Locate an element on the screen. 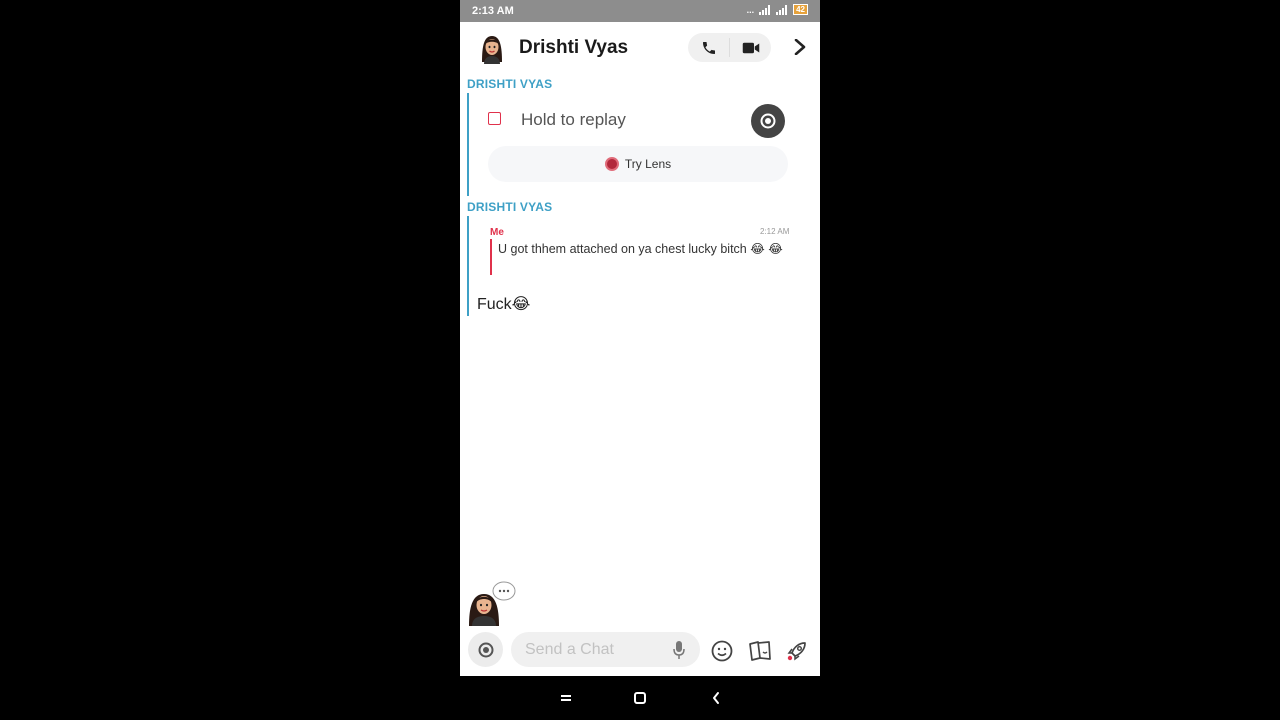  snap-status-text: Hold to replay is located at coordinates (573, 119).